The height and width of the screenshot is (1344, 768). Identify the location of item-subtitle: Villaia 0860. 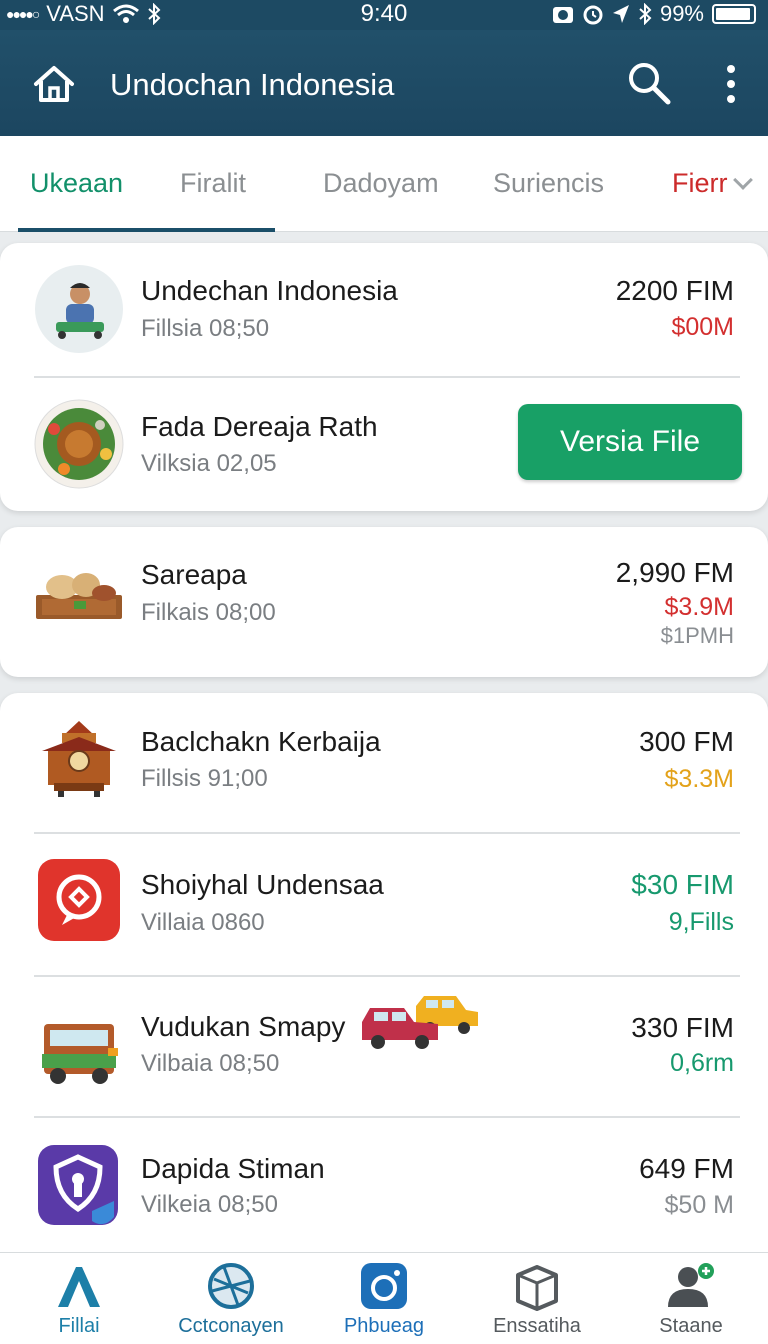
(203, 922).